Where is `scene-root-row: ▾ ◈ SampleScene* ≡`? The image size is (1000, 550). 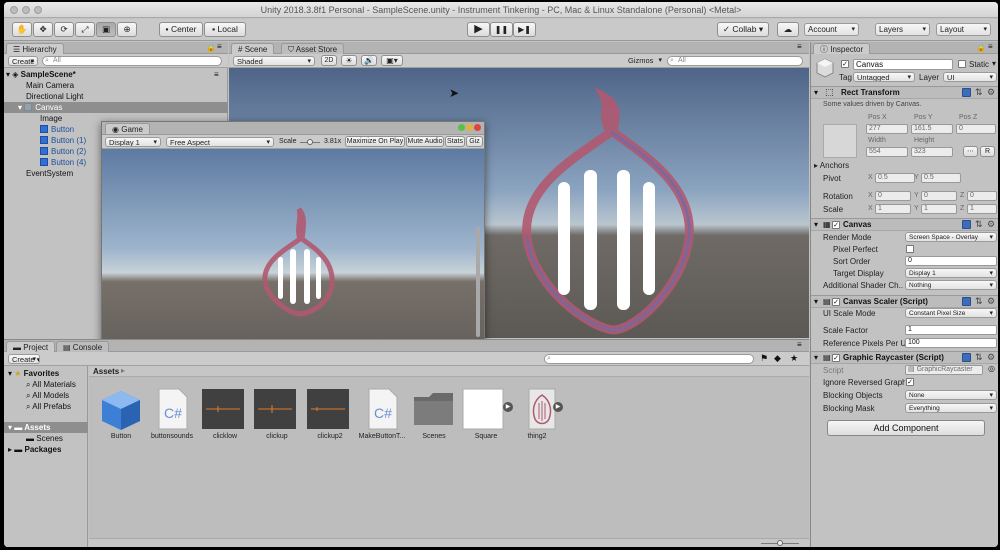
scene-root-row: ▾ ◈ SampleScene* ≡ is located at coordinates (116, 74).